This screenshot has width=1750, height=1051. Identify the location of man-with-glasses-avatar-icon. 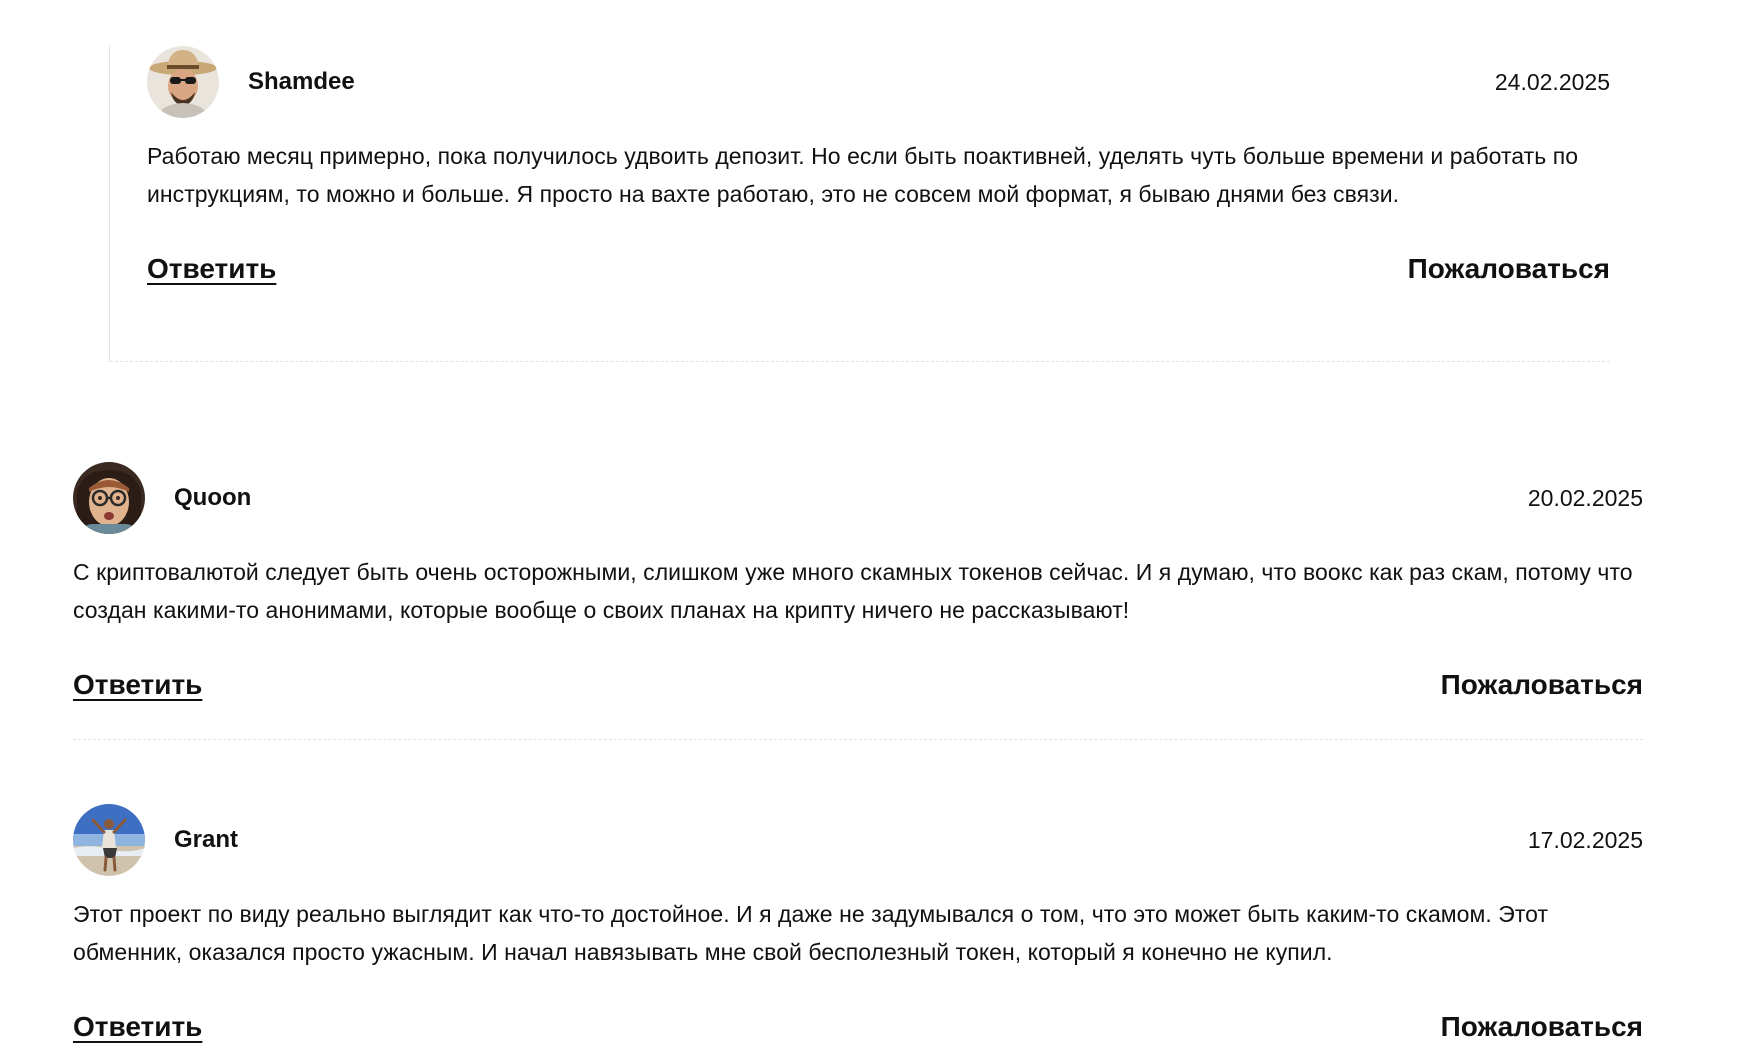
(109, 498).